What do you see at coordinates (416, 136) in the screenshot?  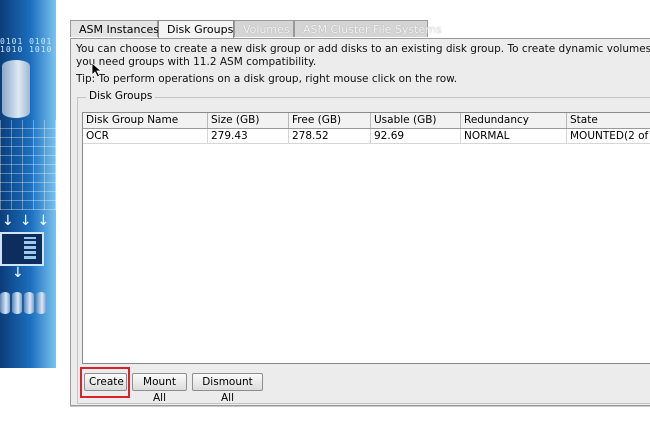 I see `cell-usable: 92.69` at bounding box center [416, 136].